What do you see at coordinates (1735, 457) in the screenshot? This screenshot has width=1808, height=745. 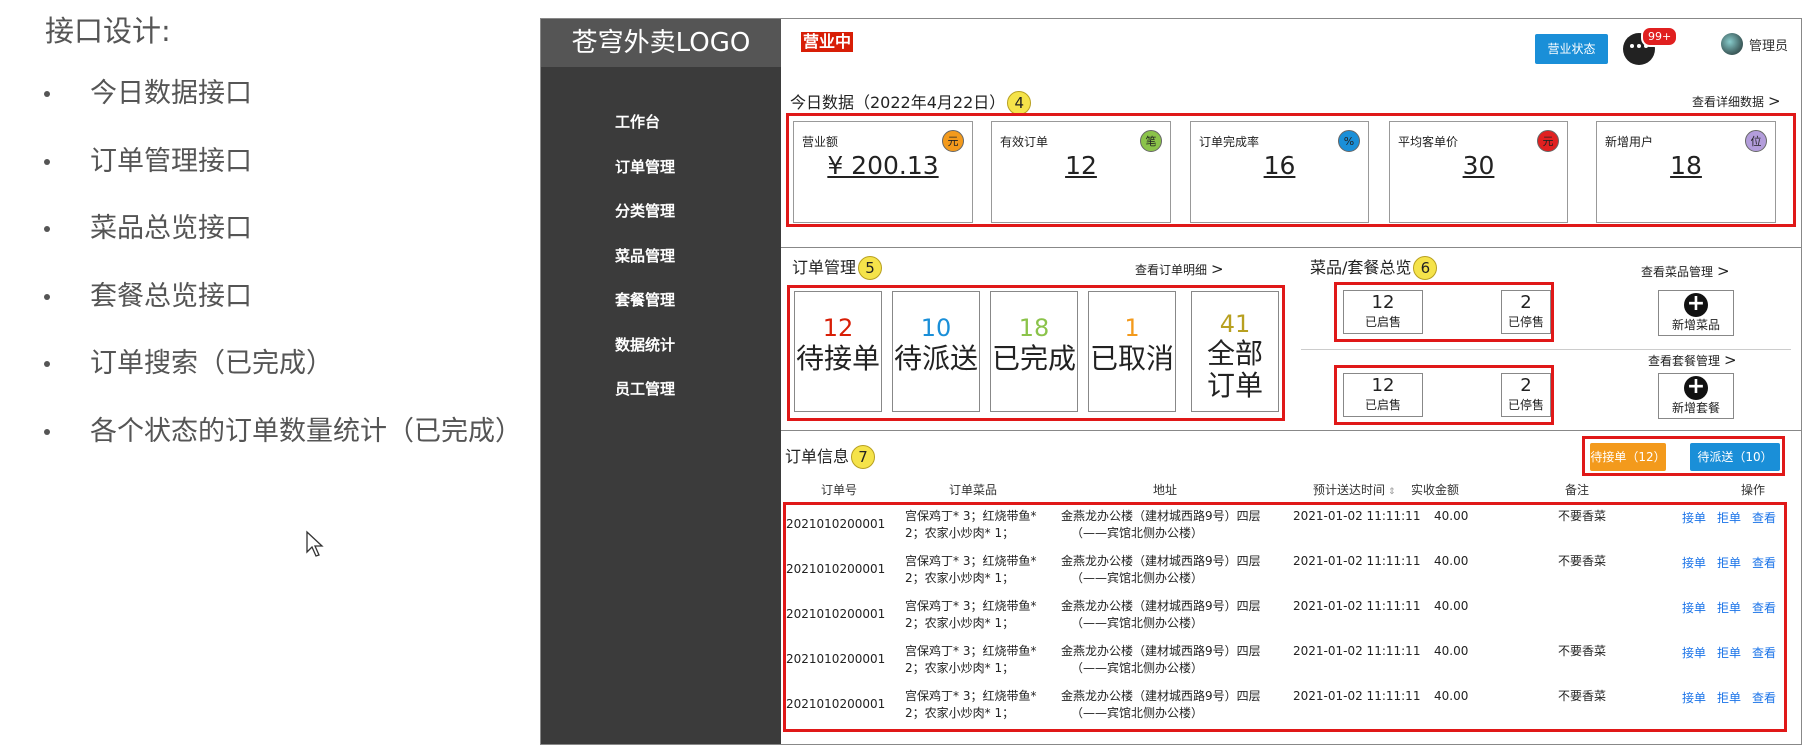 I see `to-deliver-orders-button: 待派送（10）` at bounding box center [1735, 457].